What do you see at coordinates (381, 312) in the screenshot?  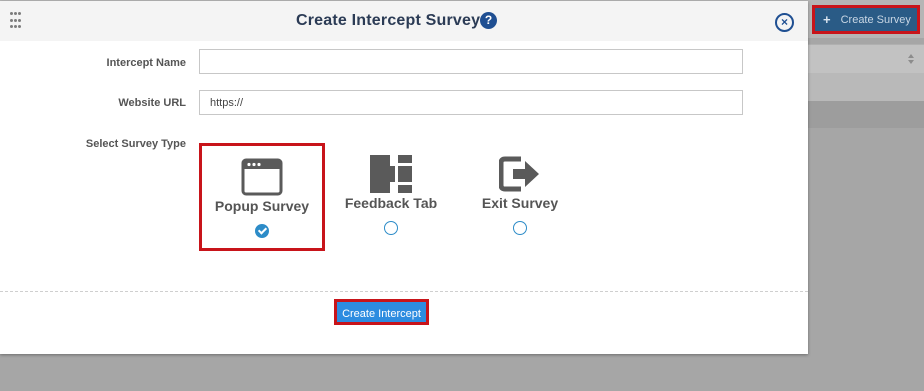 I see `create-intercept-button: Create Intercept` at bounding box center [381, 312].